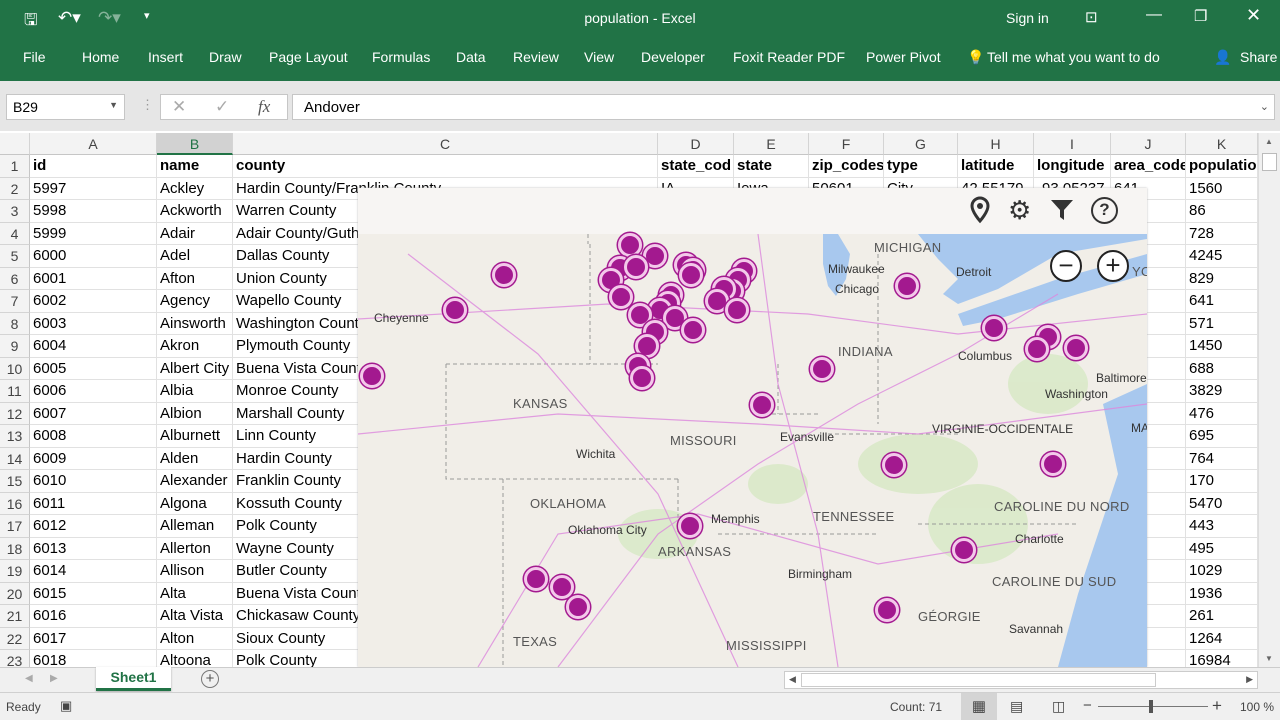  Describe the element at coordinates (93, 144) in the screenshot. I see `column-header-a: A` at that location.